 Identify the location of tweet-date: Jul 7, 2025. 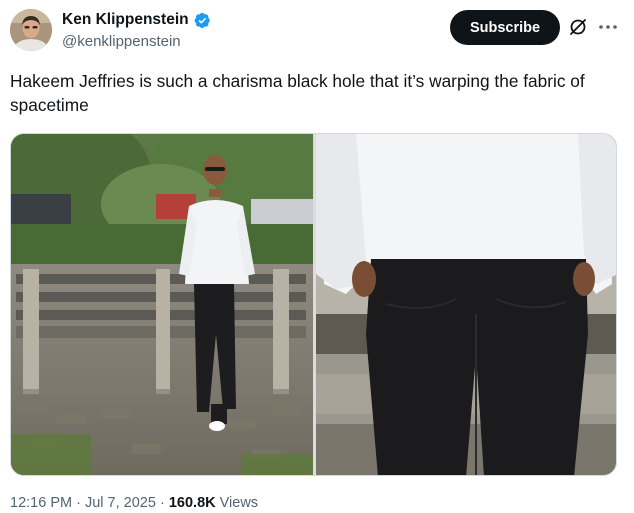
(120, 503).